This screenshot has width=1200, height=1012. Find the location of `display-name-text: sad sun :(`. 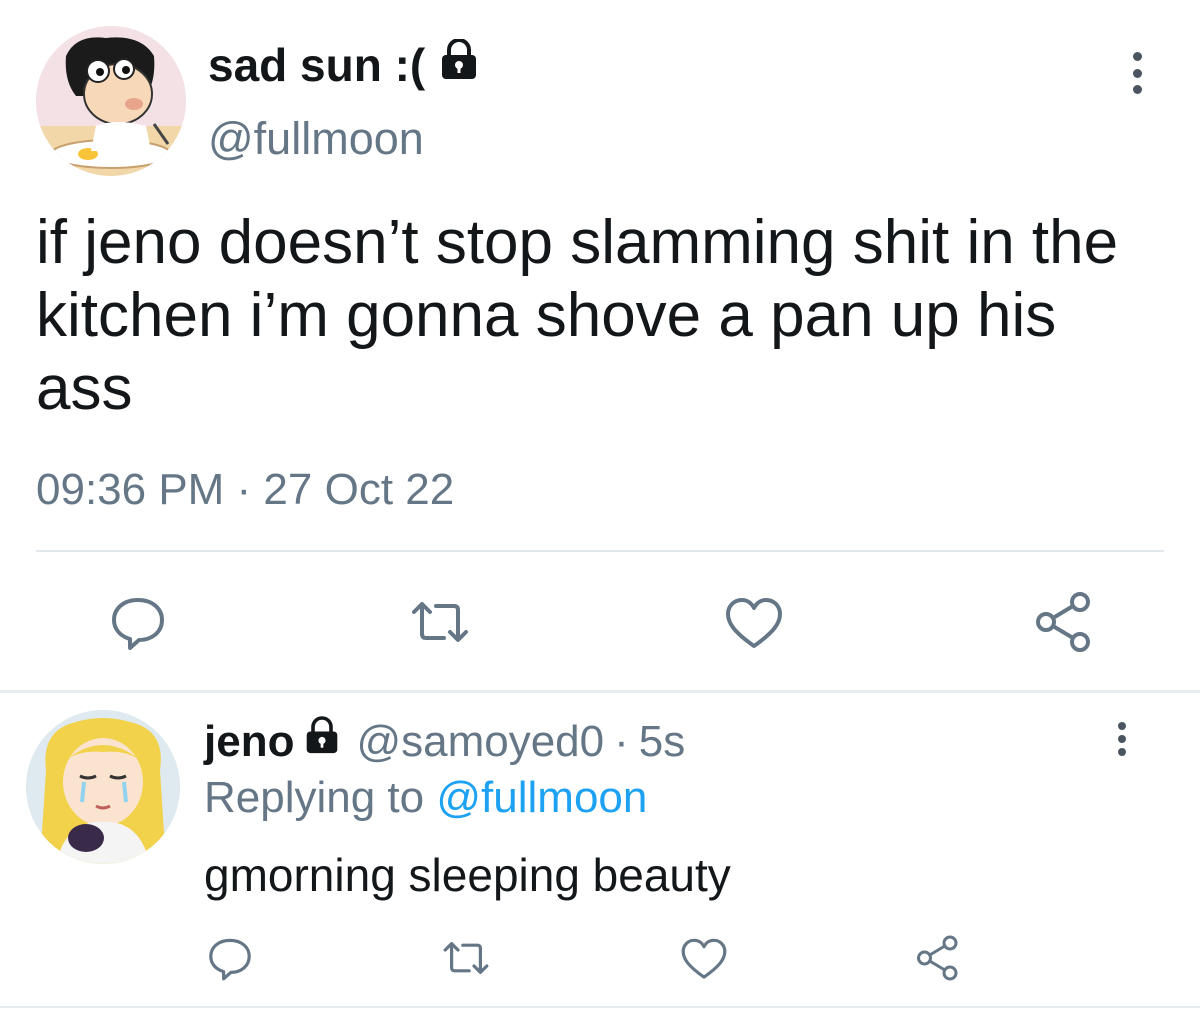

display-name-text: sad sun :( is located at coordinates (317, 65).